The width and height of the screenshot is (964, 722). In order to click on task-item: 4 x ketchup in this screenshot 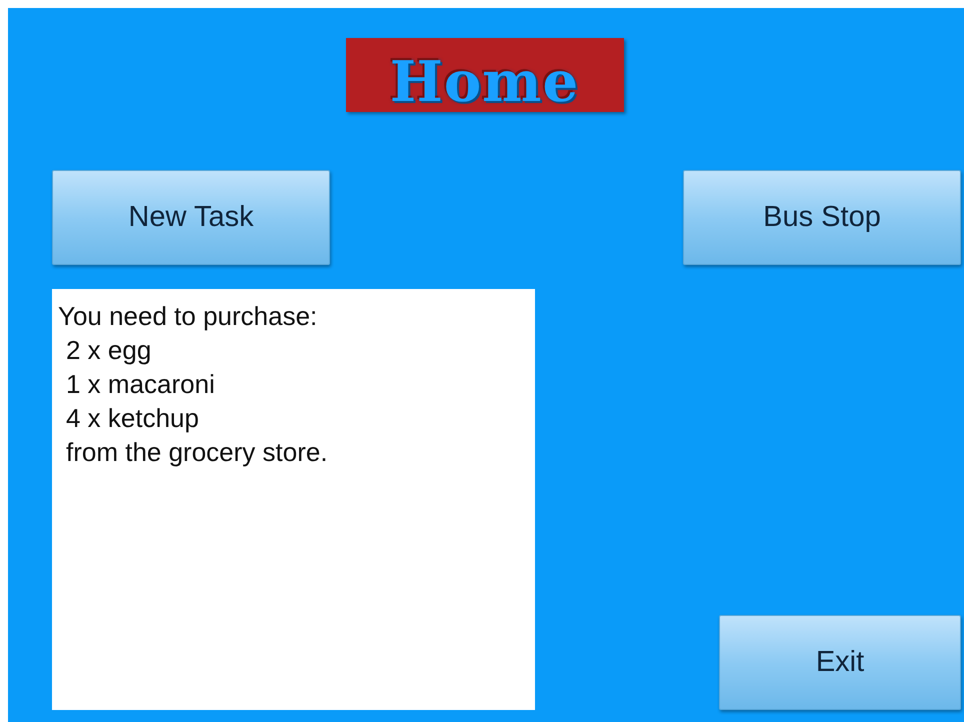, I will do `click(132, 418)`.